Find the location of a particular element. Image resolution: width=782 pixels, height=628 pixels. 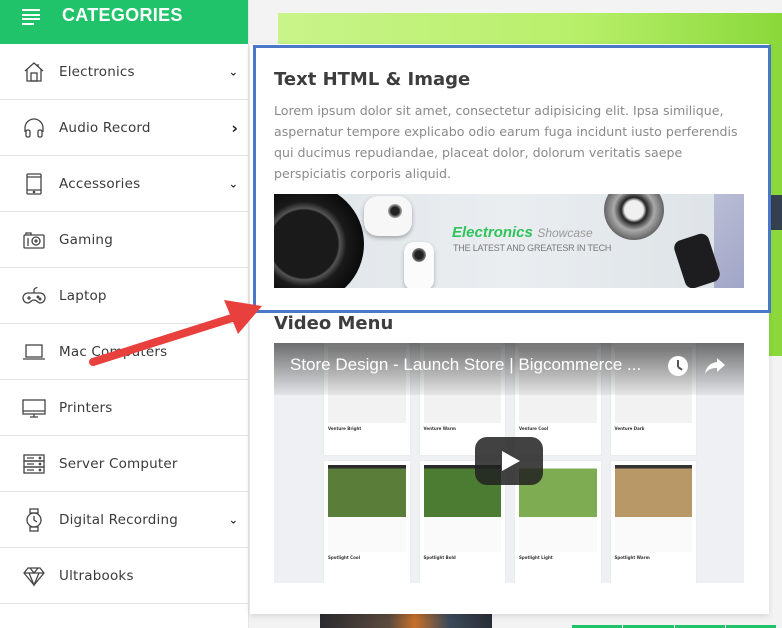

monitor-icon is located at coordinates (34, 408).